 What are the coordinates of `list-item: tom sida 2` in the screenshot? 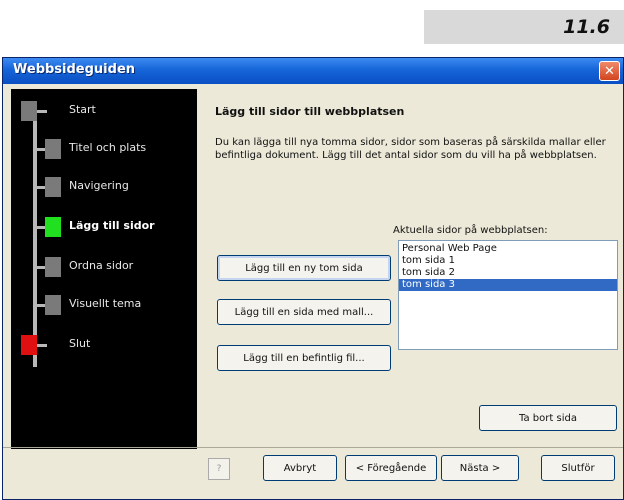 It's located at (508, 273).